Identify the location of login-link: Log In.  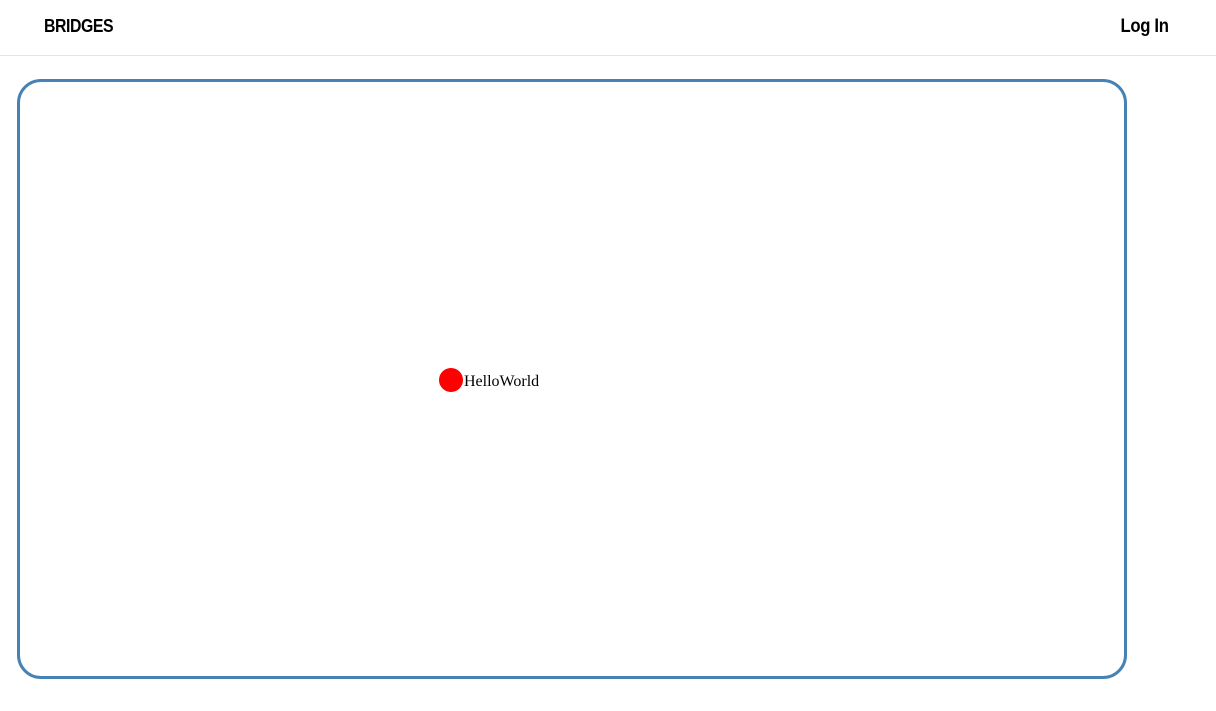
(1145, 27).